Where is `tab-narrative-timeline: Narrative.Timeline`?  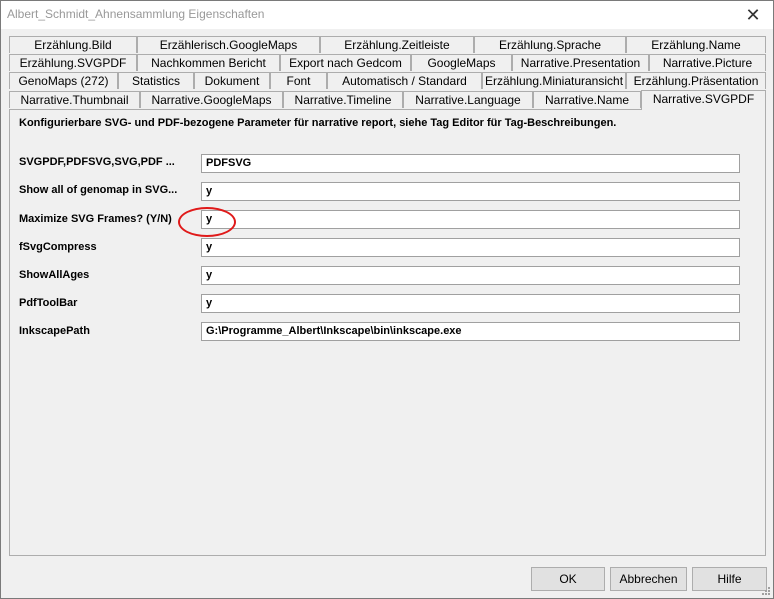 tab-narrative-timeline: Narrative.Timeline is located at coordinates (343, 99).